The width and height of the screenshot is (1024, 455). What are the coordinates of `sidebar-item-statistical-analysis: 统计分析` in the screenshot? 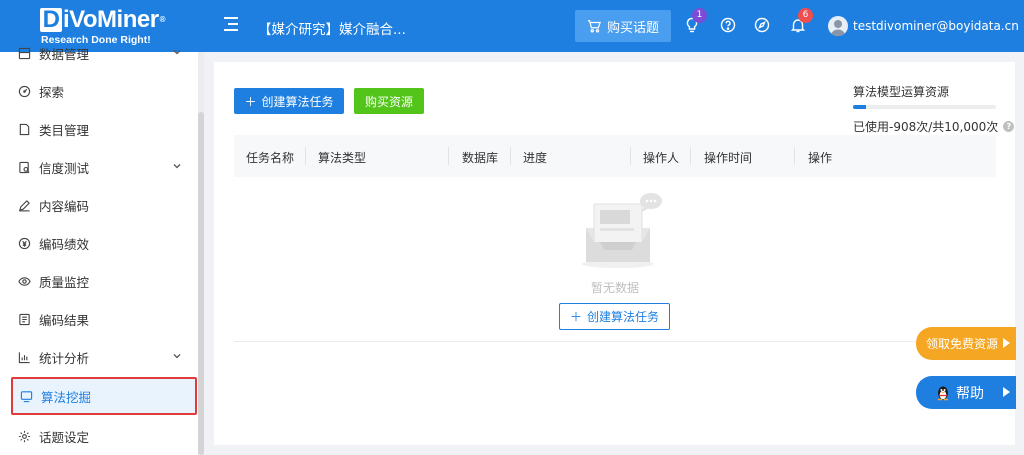 It's located at (99, 357).